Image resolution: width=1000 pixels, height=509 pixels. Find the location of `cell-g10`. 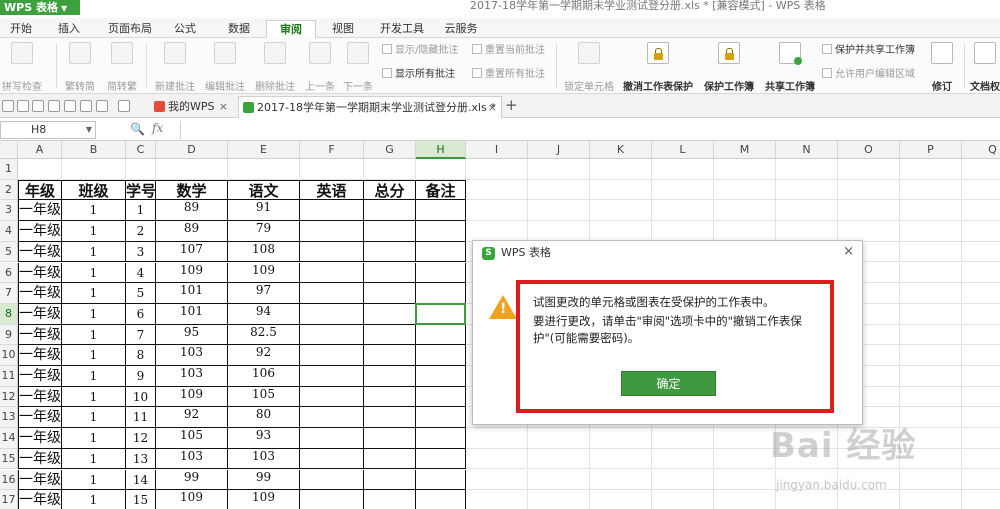

cell-g10 is located at coordinates (390, 355).